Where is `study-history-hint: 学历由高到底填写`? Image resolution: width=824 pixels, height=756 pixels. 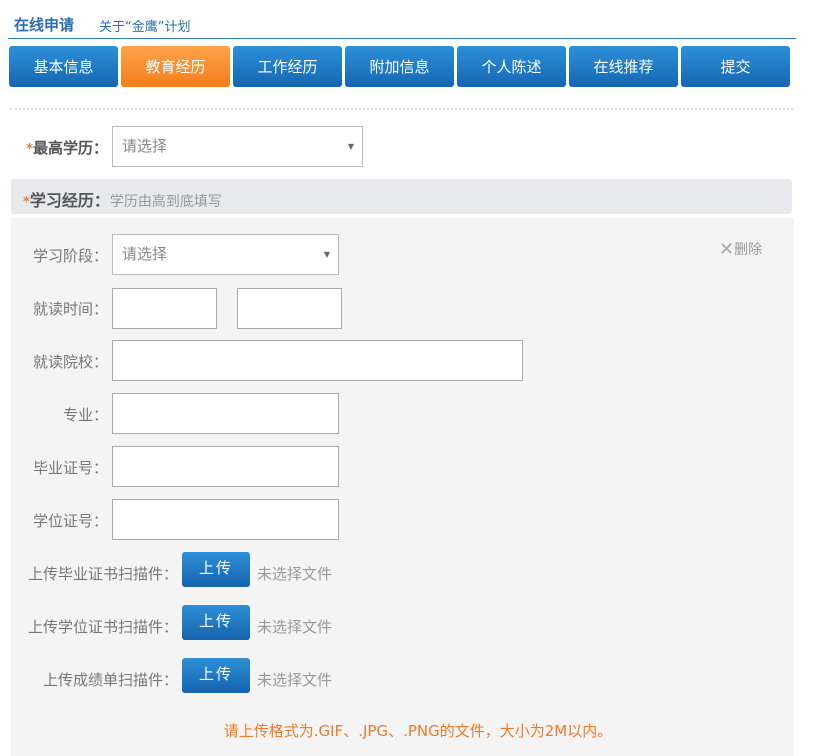 study-history-hint: 学历由高到底填写 is located at coordinates (165, 202).